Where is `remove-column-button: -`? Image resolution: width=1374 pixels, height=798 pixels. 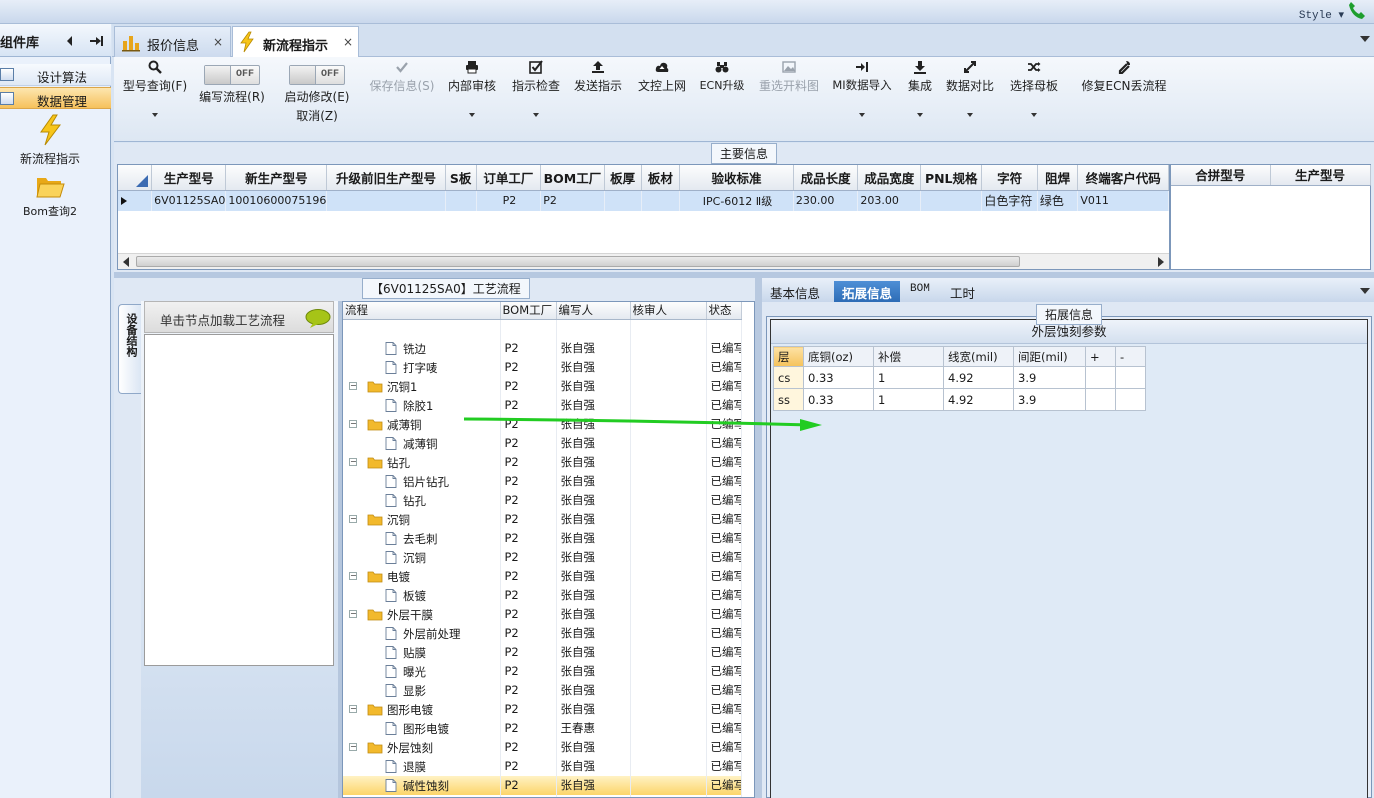 remove-column-button: - is located at coordinates (1130, 356).